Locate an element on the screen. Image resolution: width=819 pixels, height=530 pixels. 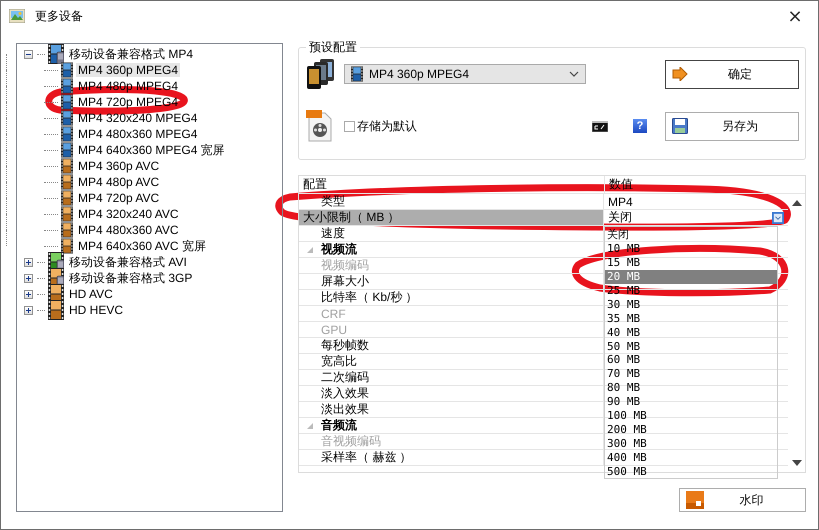
dropdown-option: 15 MB is located at coordinates (691, 263).